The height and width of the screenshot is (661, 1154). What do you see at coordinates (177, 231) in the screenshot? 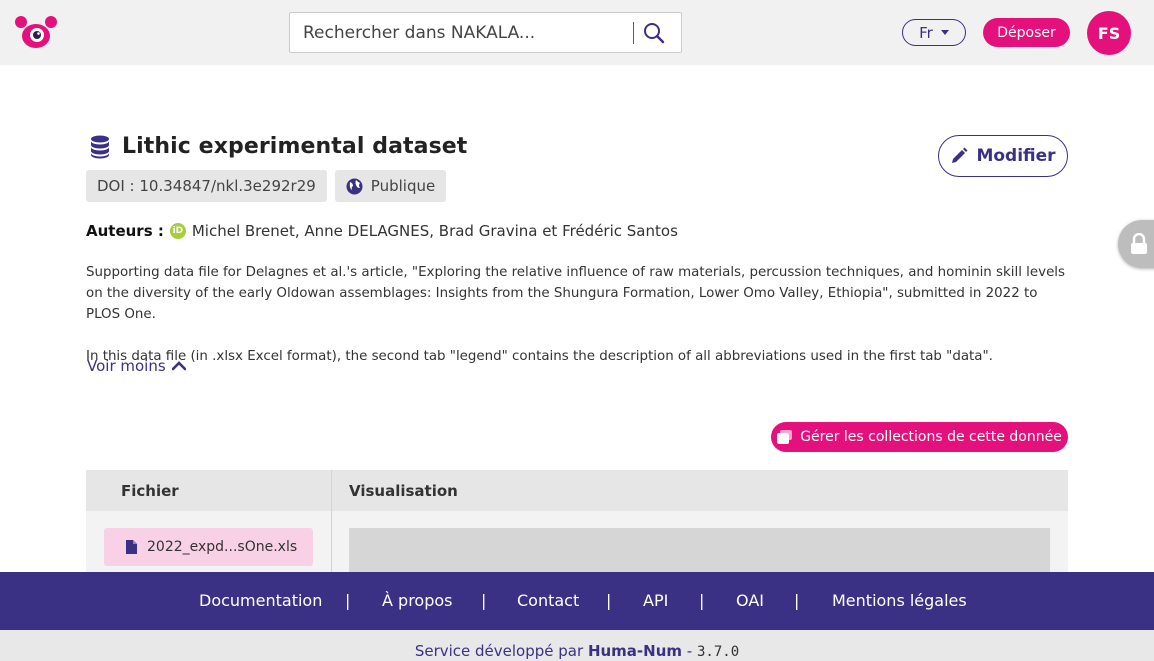
I see `orcid-icon: iD` at bounding box center [177, 231].